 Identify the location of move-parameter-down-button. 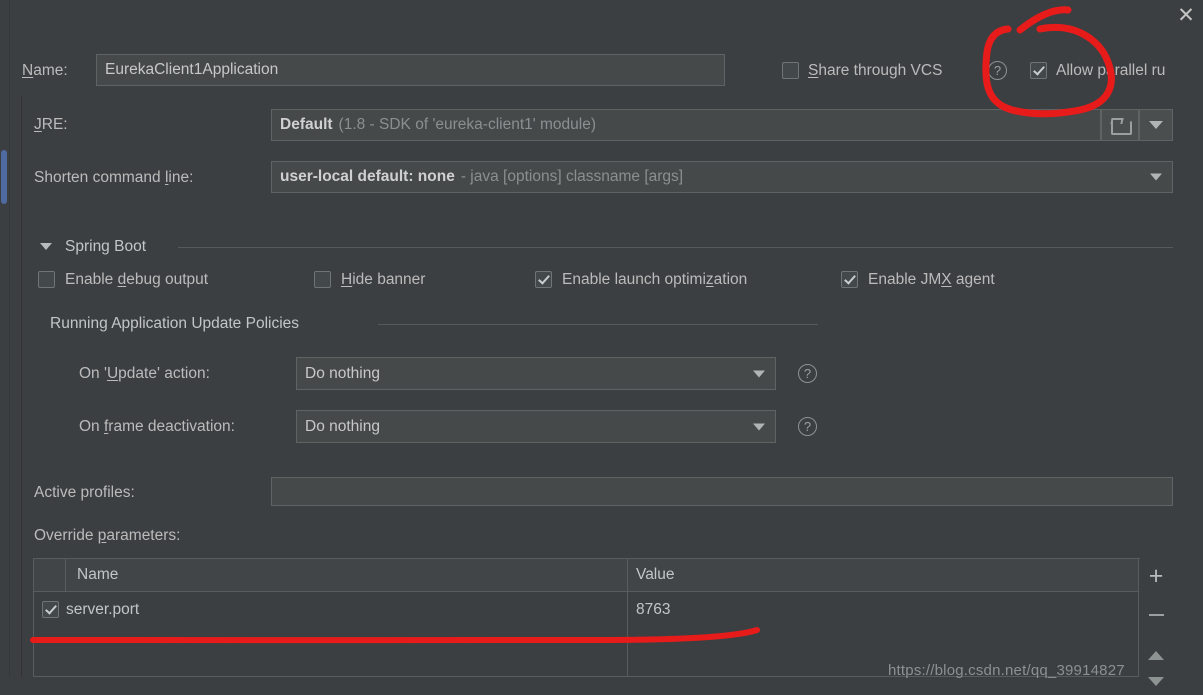
(1156, 681).